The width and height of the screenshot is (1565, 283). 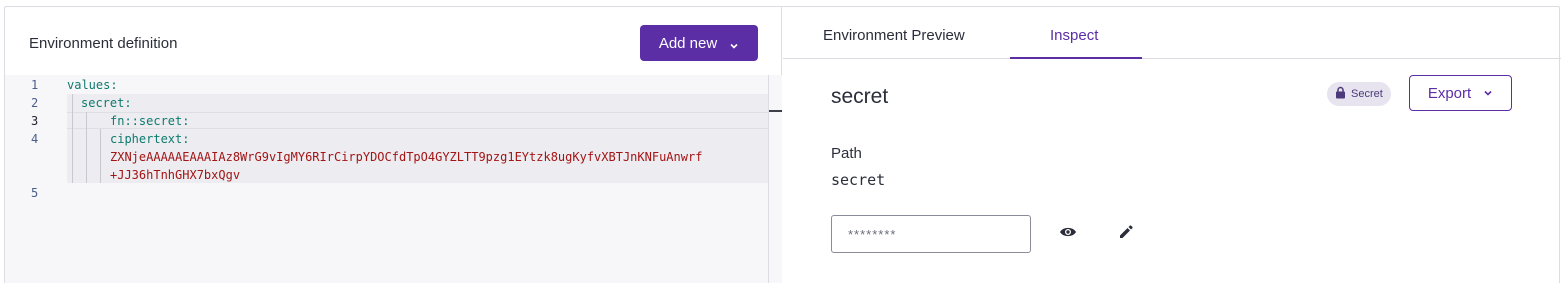 I want to click on path-value: secret, so click(x=858, y=180).